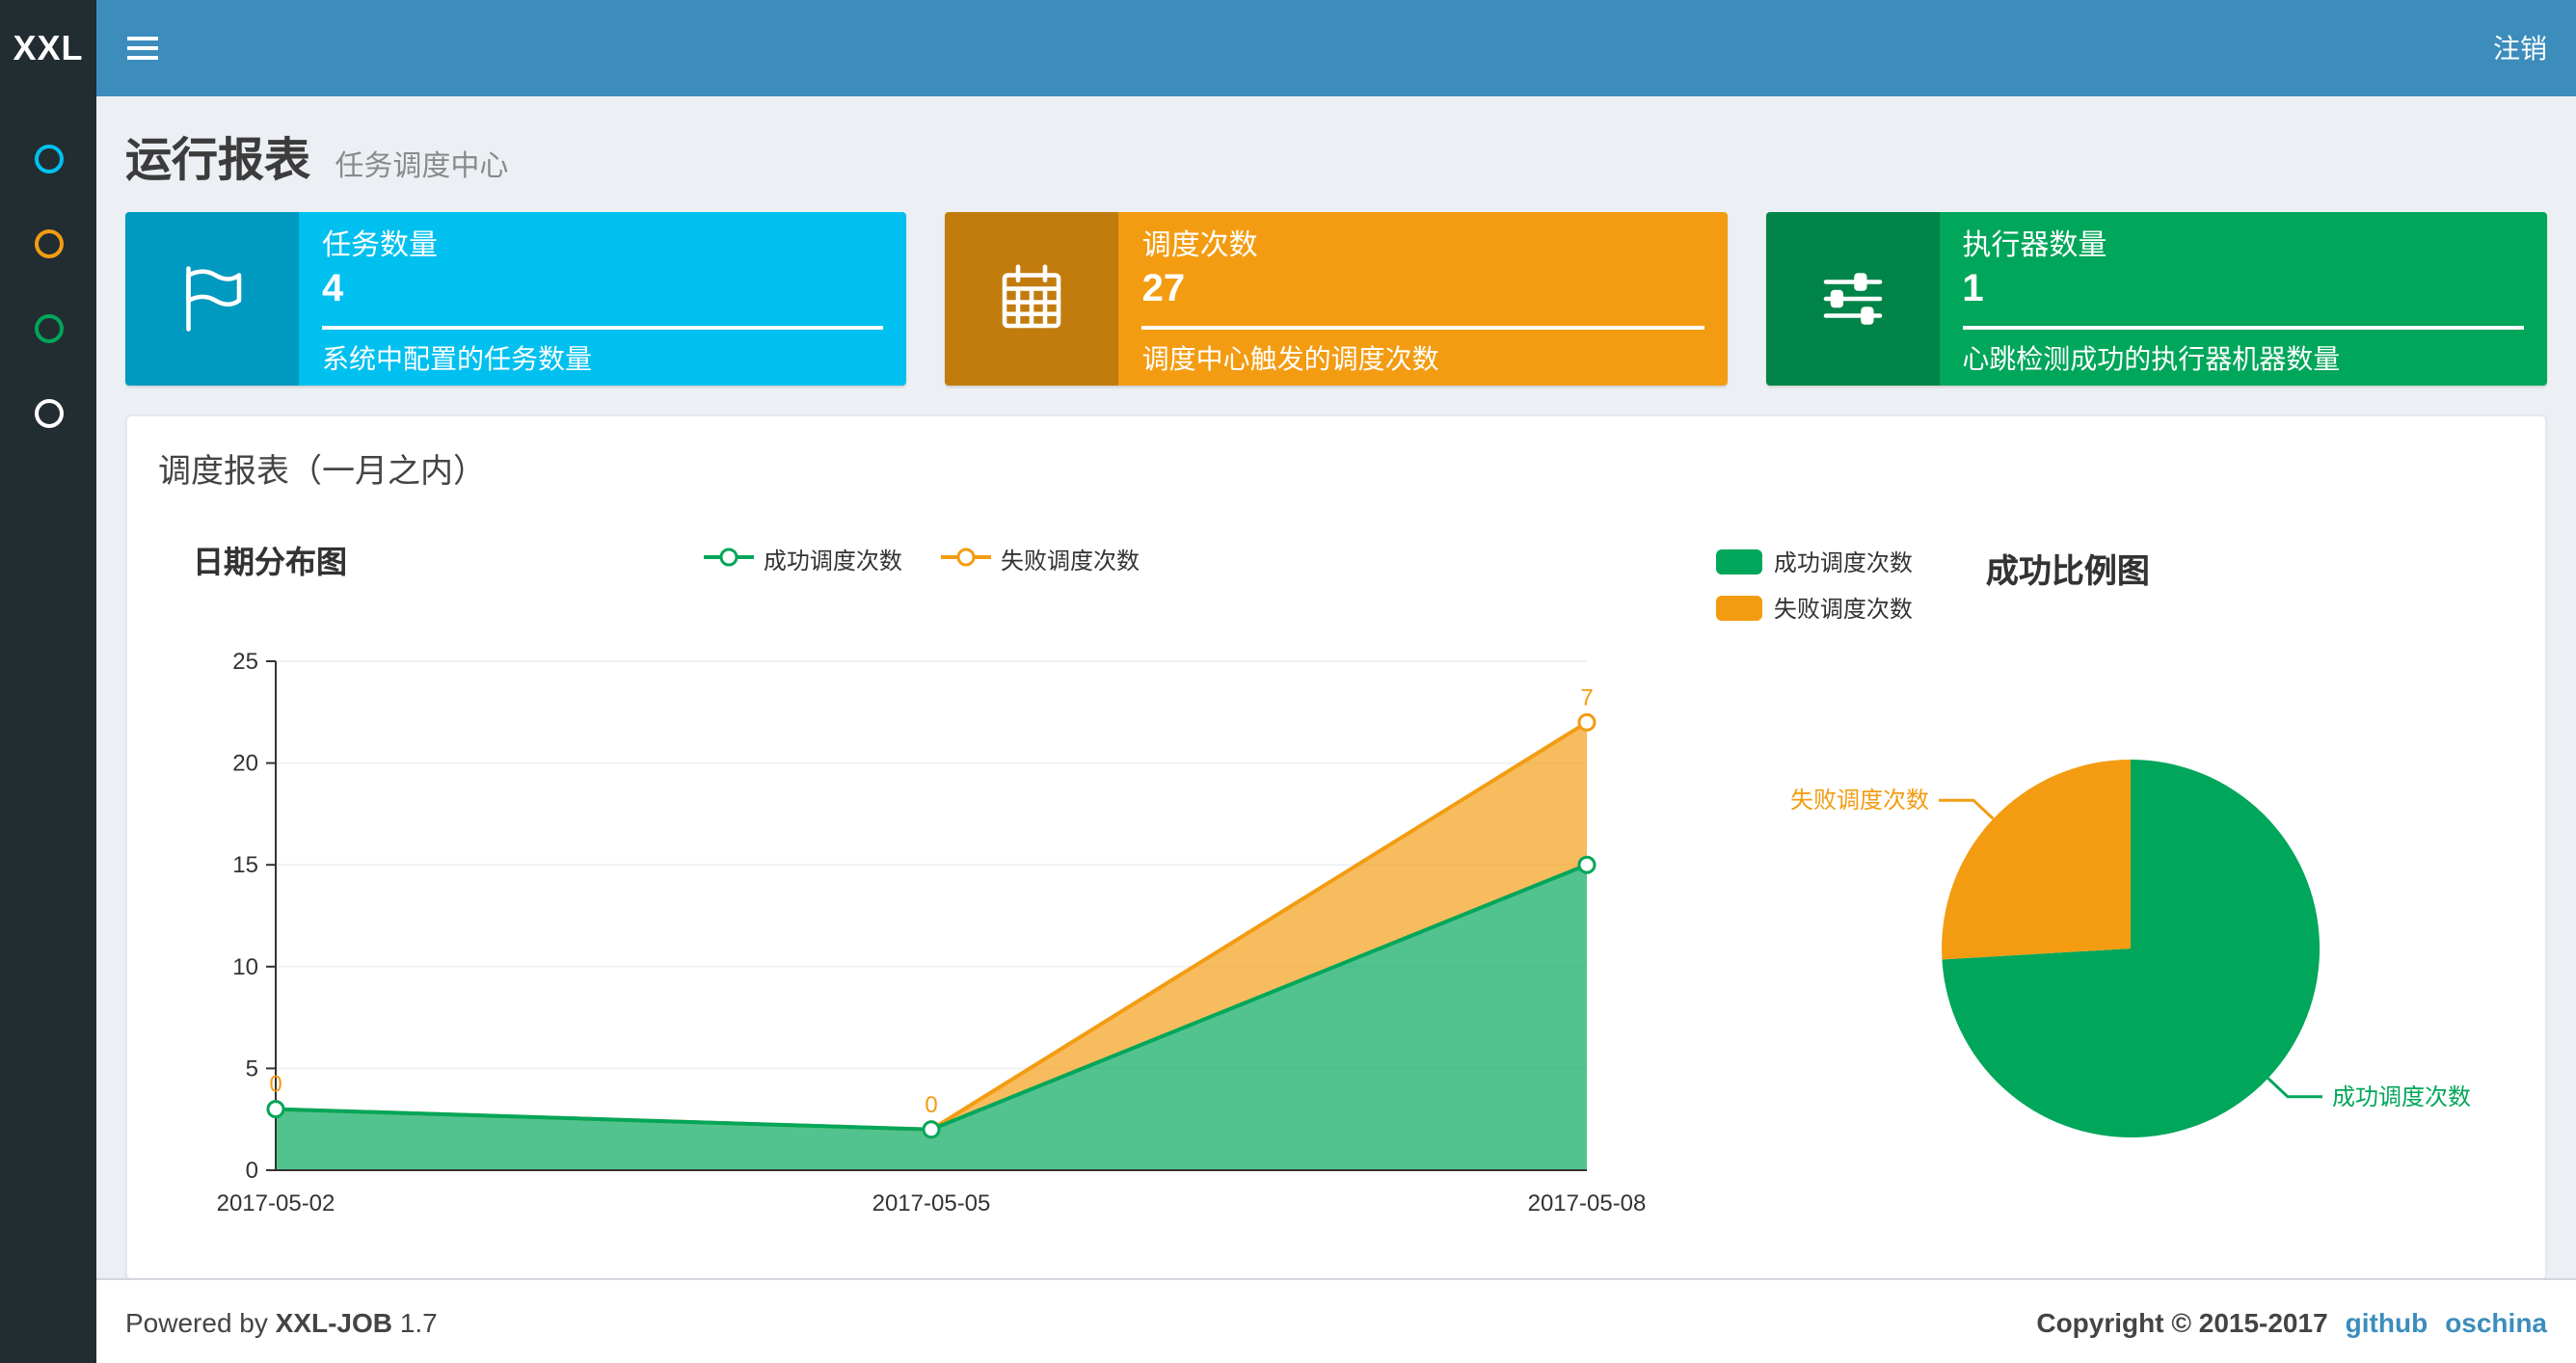 The image size is (2576, 1363). I want to click on panel-title: 调度报表（一月之内）, so click(322, 471).